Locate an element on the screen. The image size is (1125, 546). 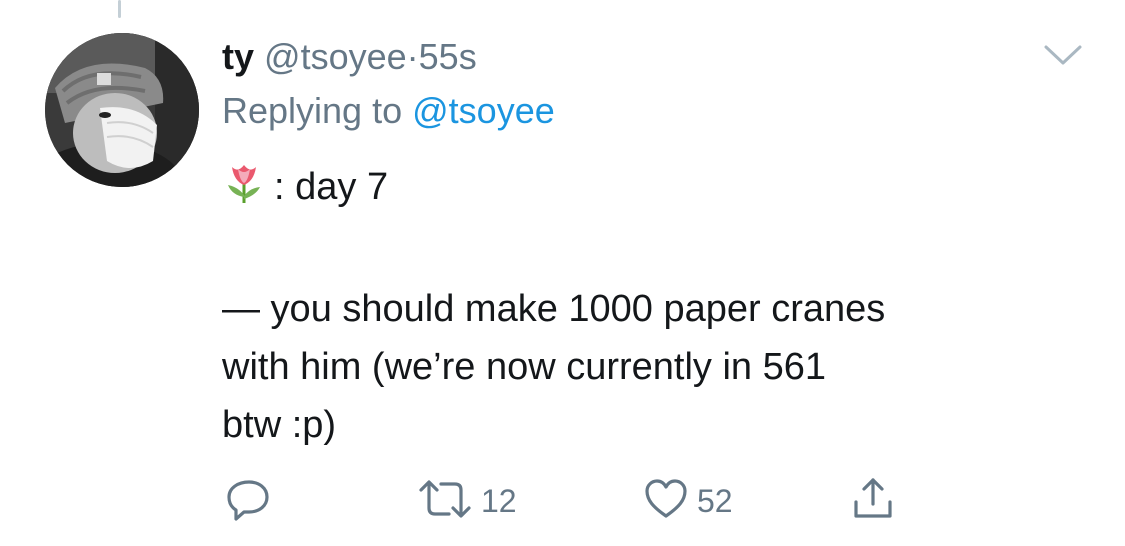
display-name: ty is located at coordinates (238, 56).